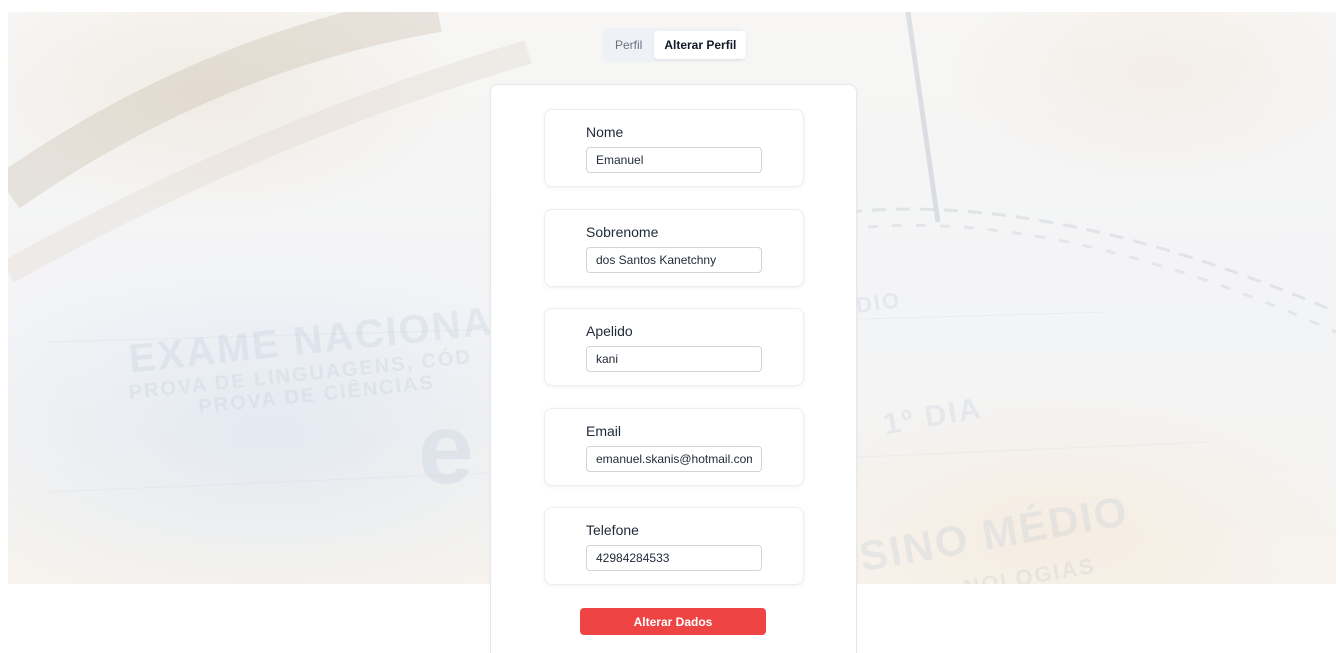 The height and width of the screenshot is (653, 1339). I want to click on nome-input, so click(674, 160).